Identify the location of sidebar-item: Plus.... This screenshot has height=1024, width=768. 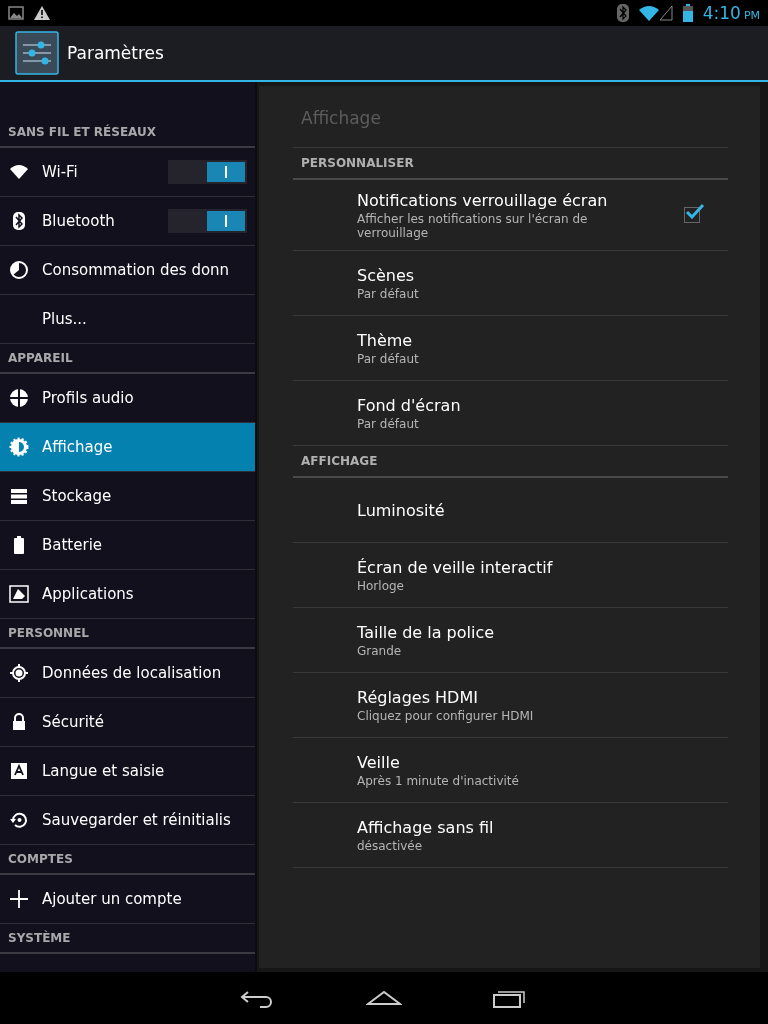
(127, 319).